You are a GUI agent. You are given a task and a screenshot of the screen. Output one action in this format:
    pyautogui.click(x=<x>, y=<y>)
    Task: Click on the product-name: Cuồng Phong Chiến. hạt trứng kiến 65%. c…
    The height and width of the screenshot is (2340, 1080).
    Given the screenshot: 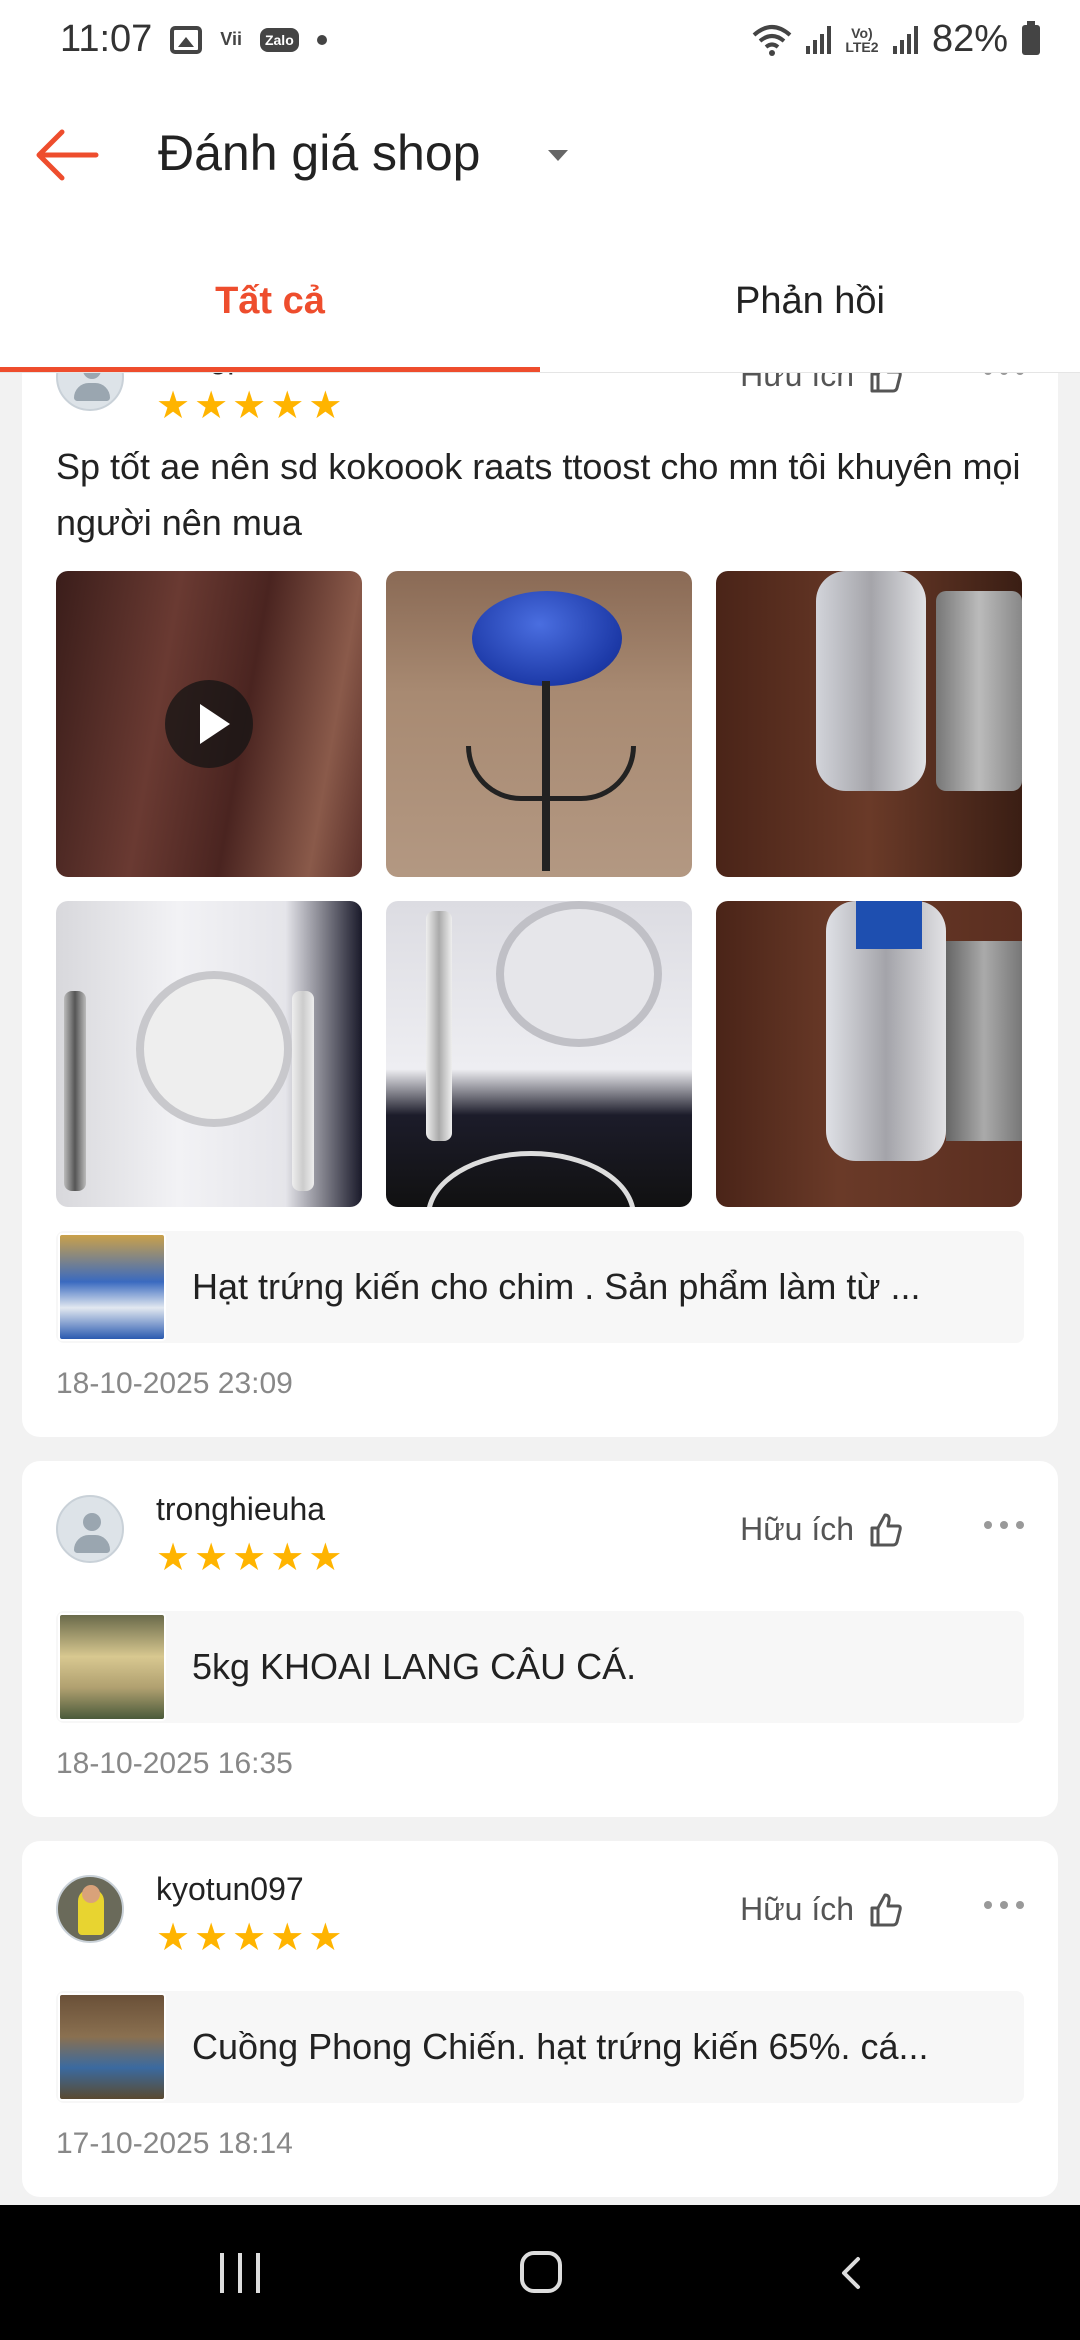 What is the action you would take?
    pyautogui.click(x=560, y=2046)
    